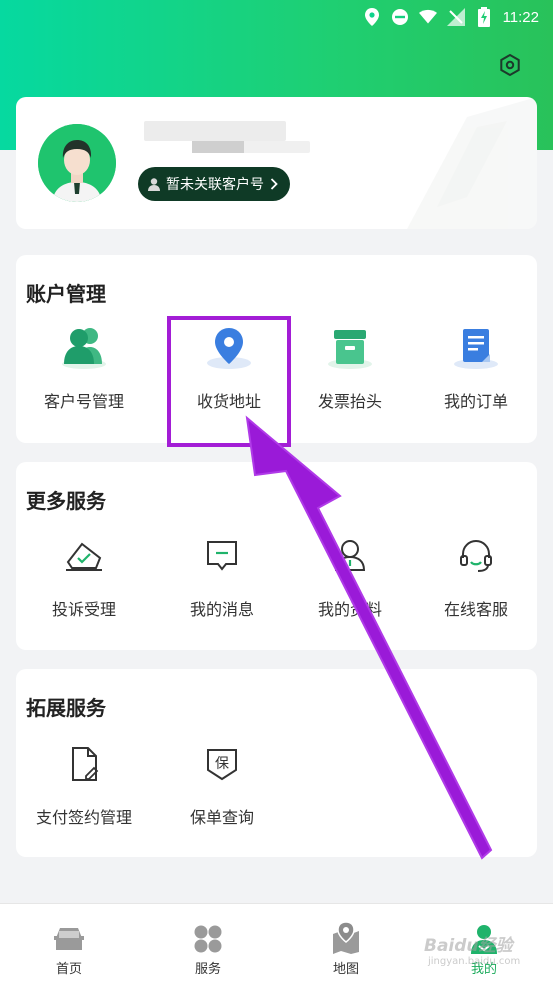 This screenshot has width=553, height=983. I want to click on message-icon, so click(222, 556).